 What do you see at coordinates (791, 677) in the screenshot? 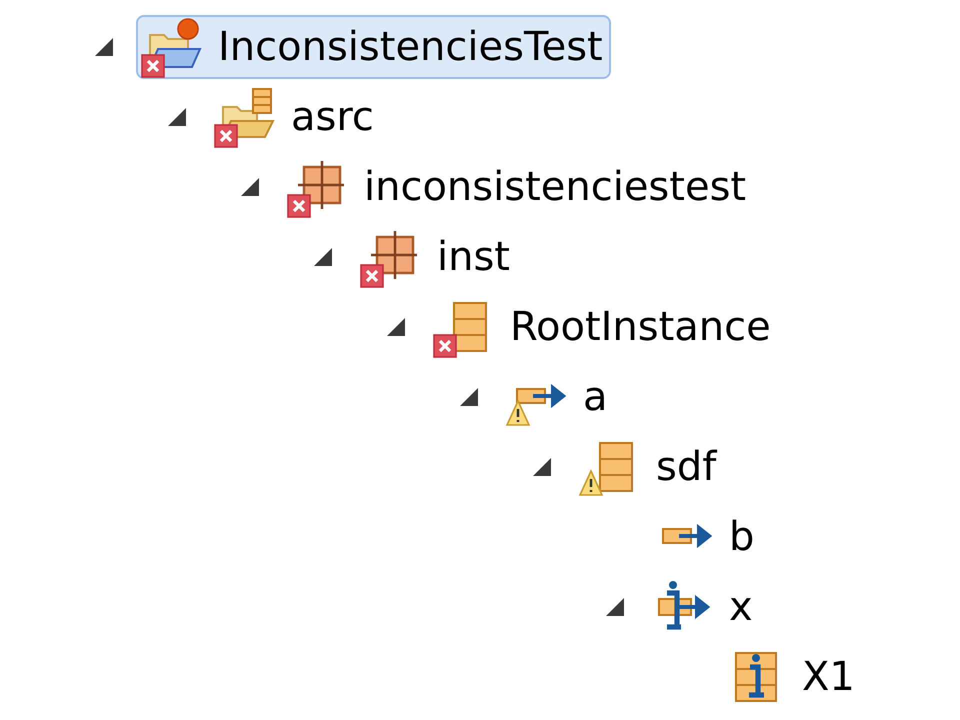
I see `tree-item: X1` at bounding box center [791, 677].